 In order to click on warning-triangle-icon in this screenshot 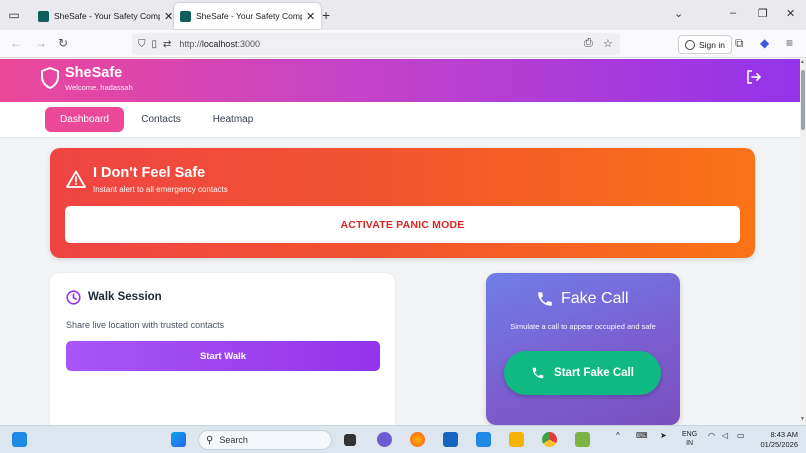, I will do `click(76, 179)`.